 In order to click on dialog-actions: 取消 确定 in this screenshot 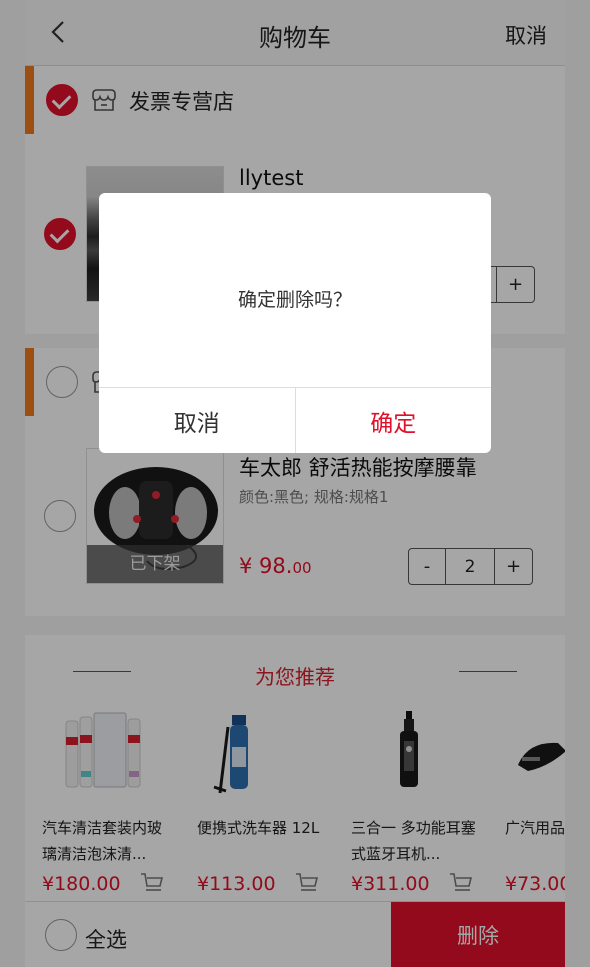, I will do `click(295, 420)`.